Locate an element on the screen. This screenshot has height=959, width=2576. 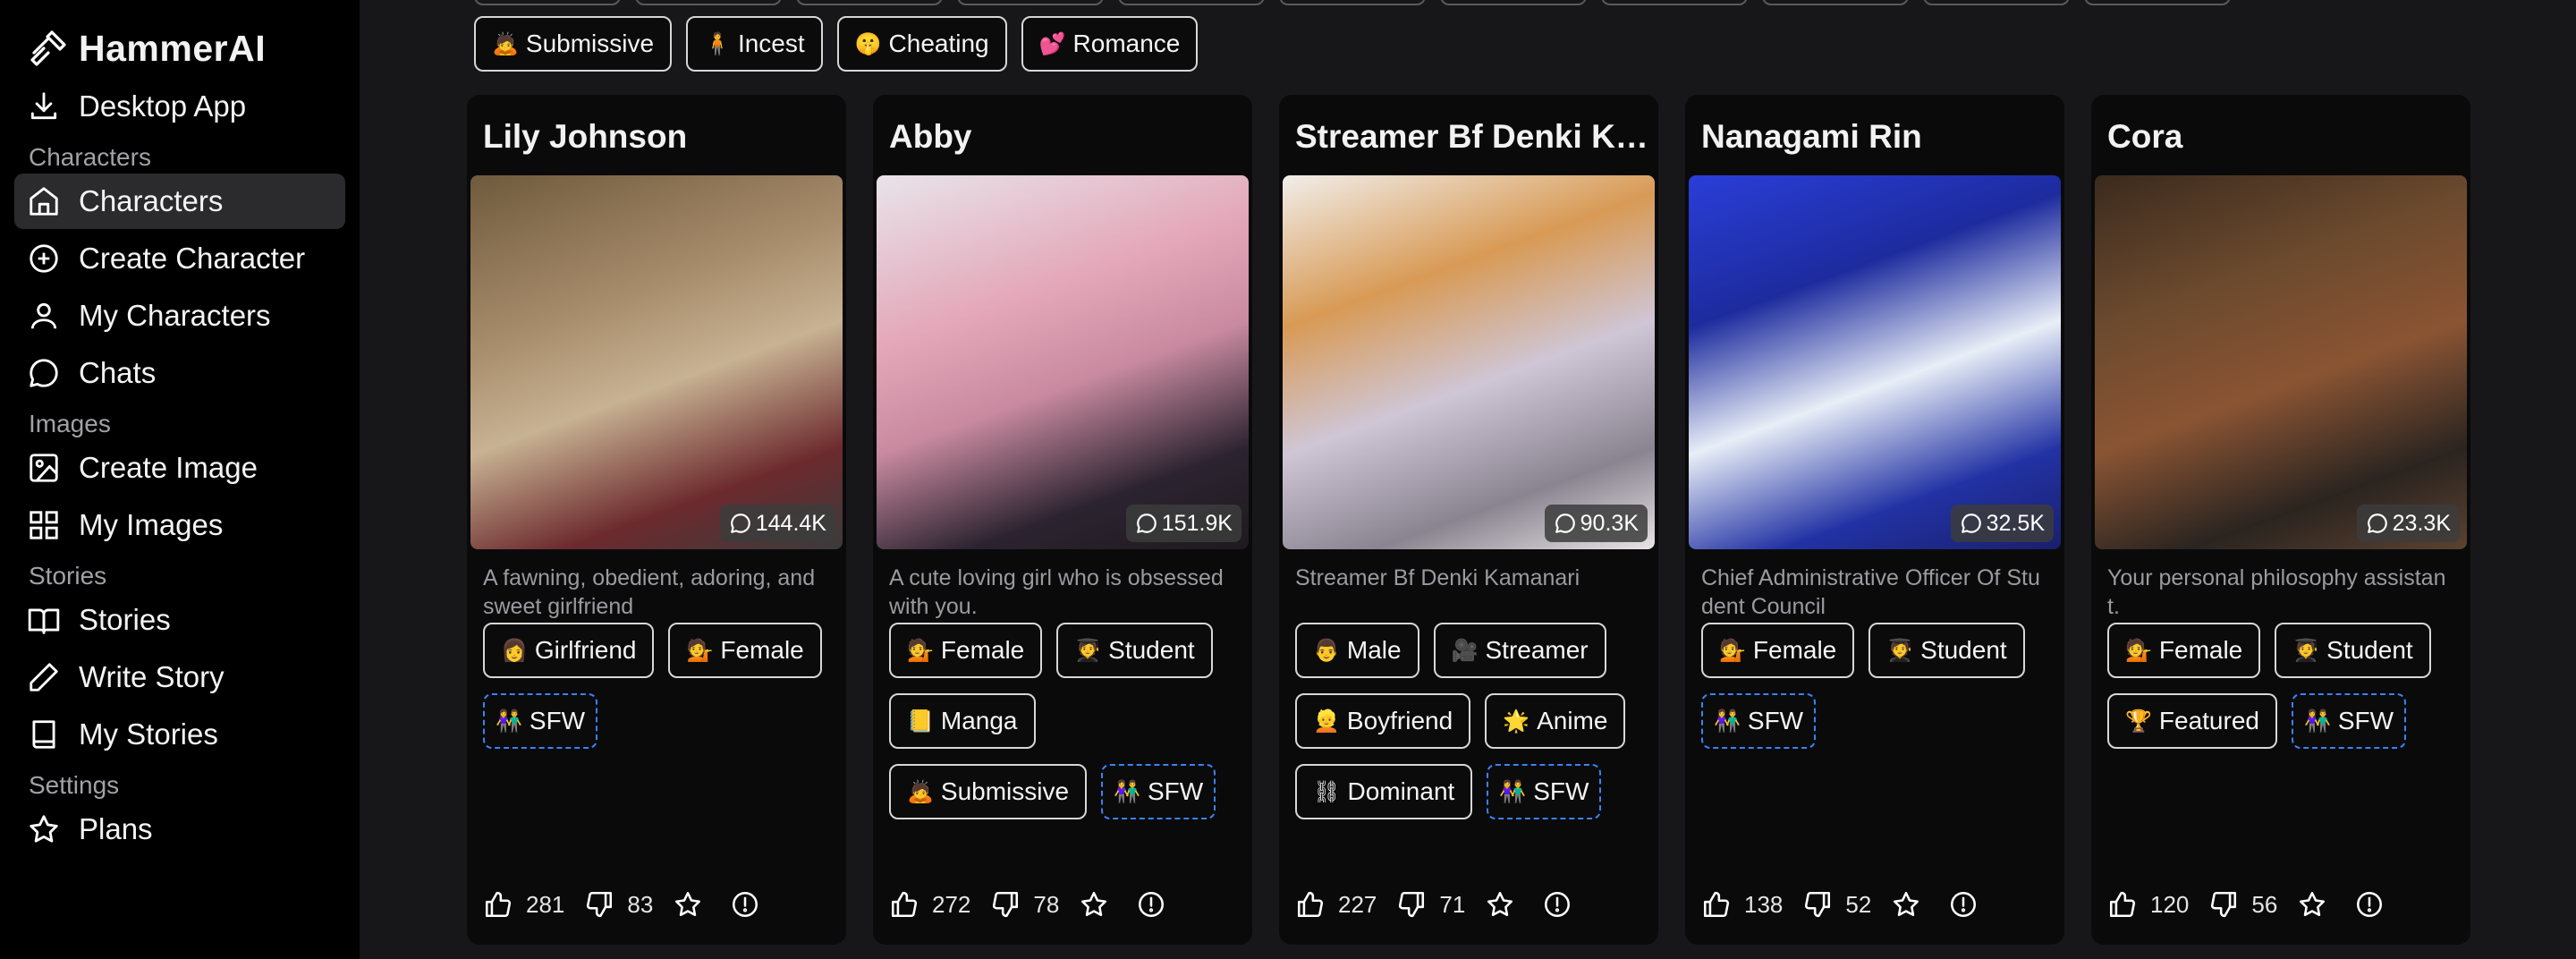
character-tag: 👱 Boyfriend is located at coordinates (1383, 721).